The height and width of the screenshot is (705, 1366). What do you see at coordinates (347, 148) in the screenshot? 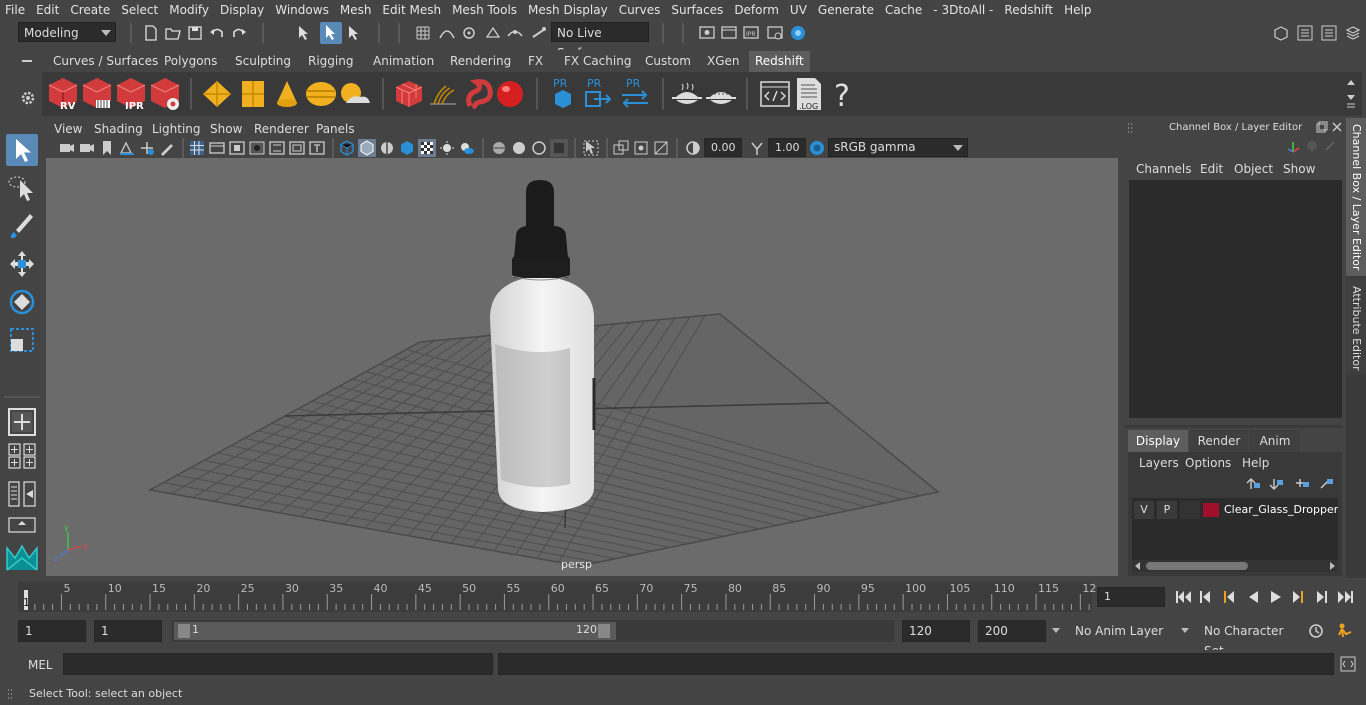
I see `wireframe-icon` at bounding box center [347, 148].